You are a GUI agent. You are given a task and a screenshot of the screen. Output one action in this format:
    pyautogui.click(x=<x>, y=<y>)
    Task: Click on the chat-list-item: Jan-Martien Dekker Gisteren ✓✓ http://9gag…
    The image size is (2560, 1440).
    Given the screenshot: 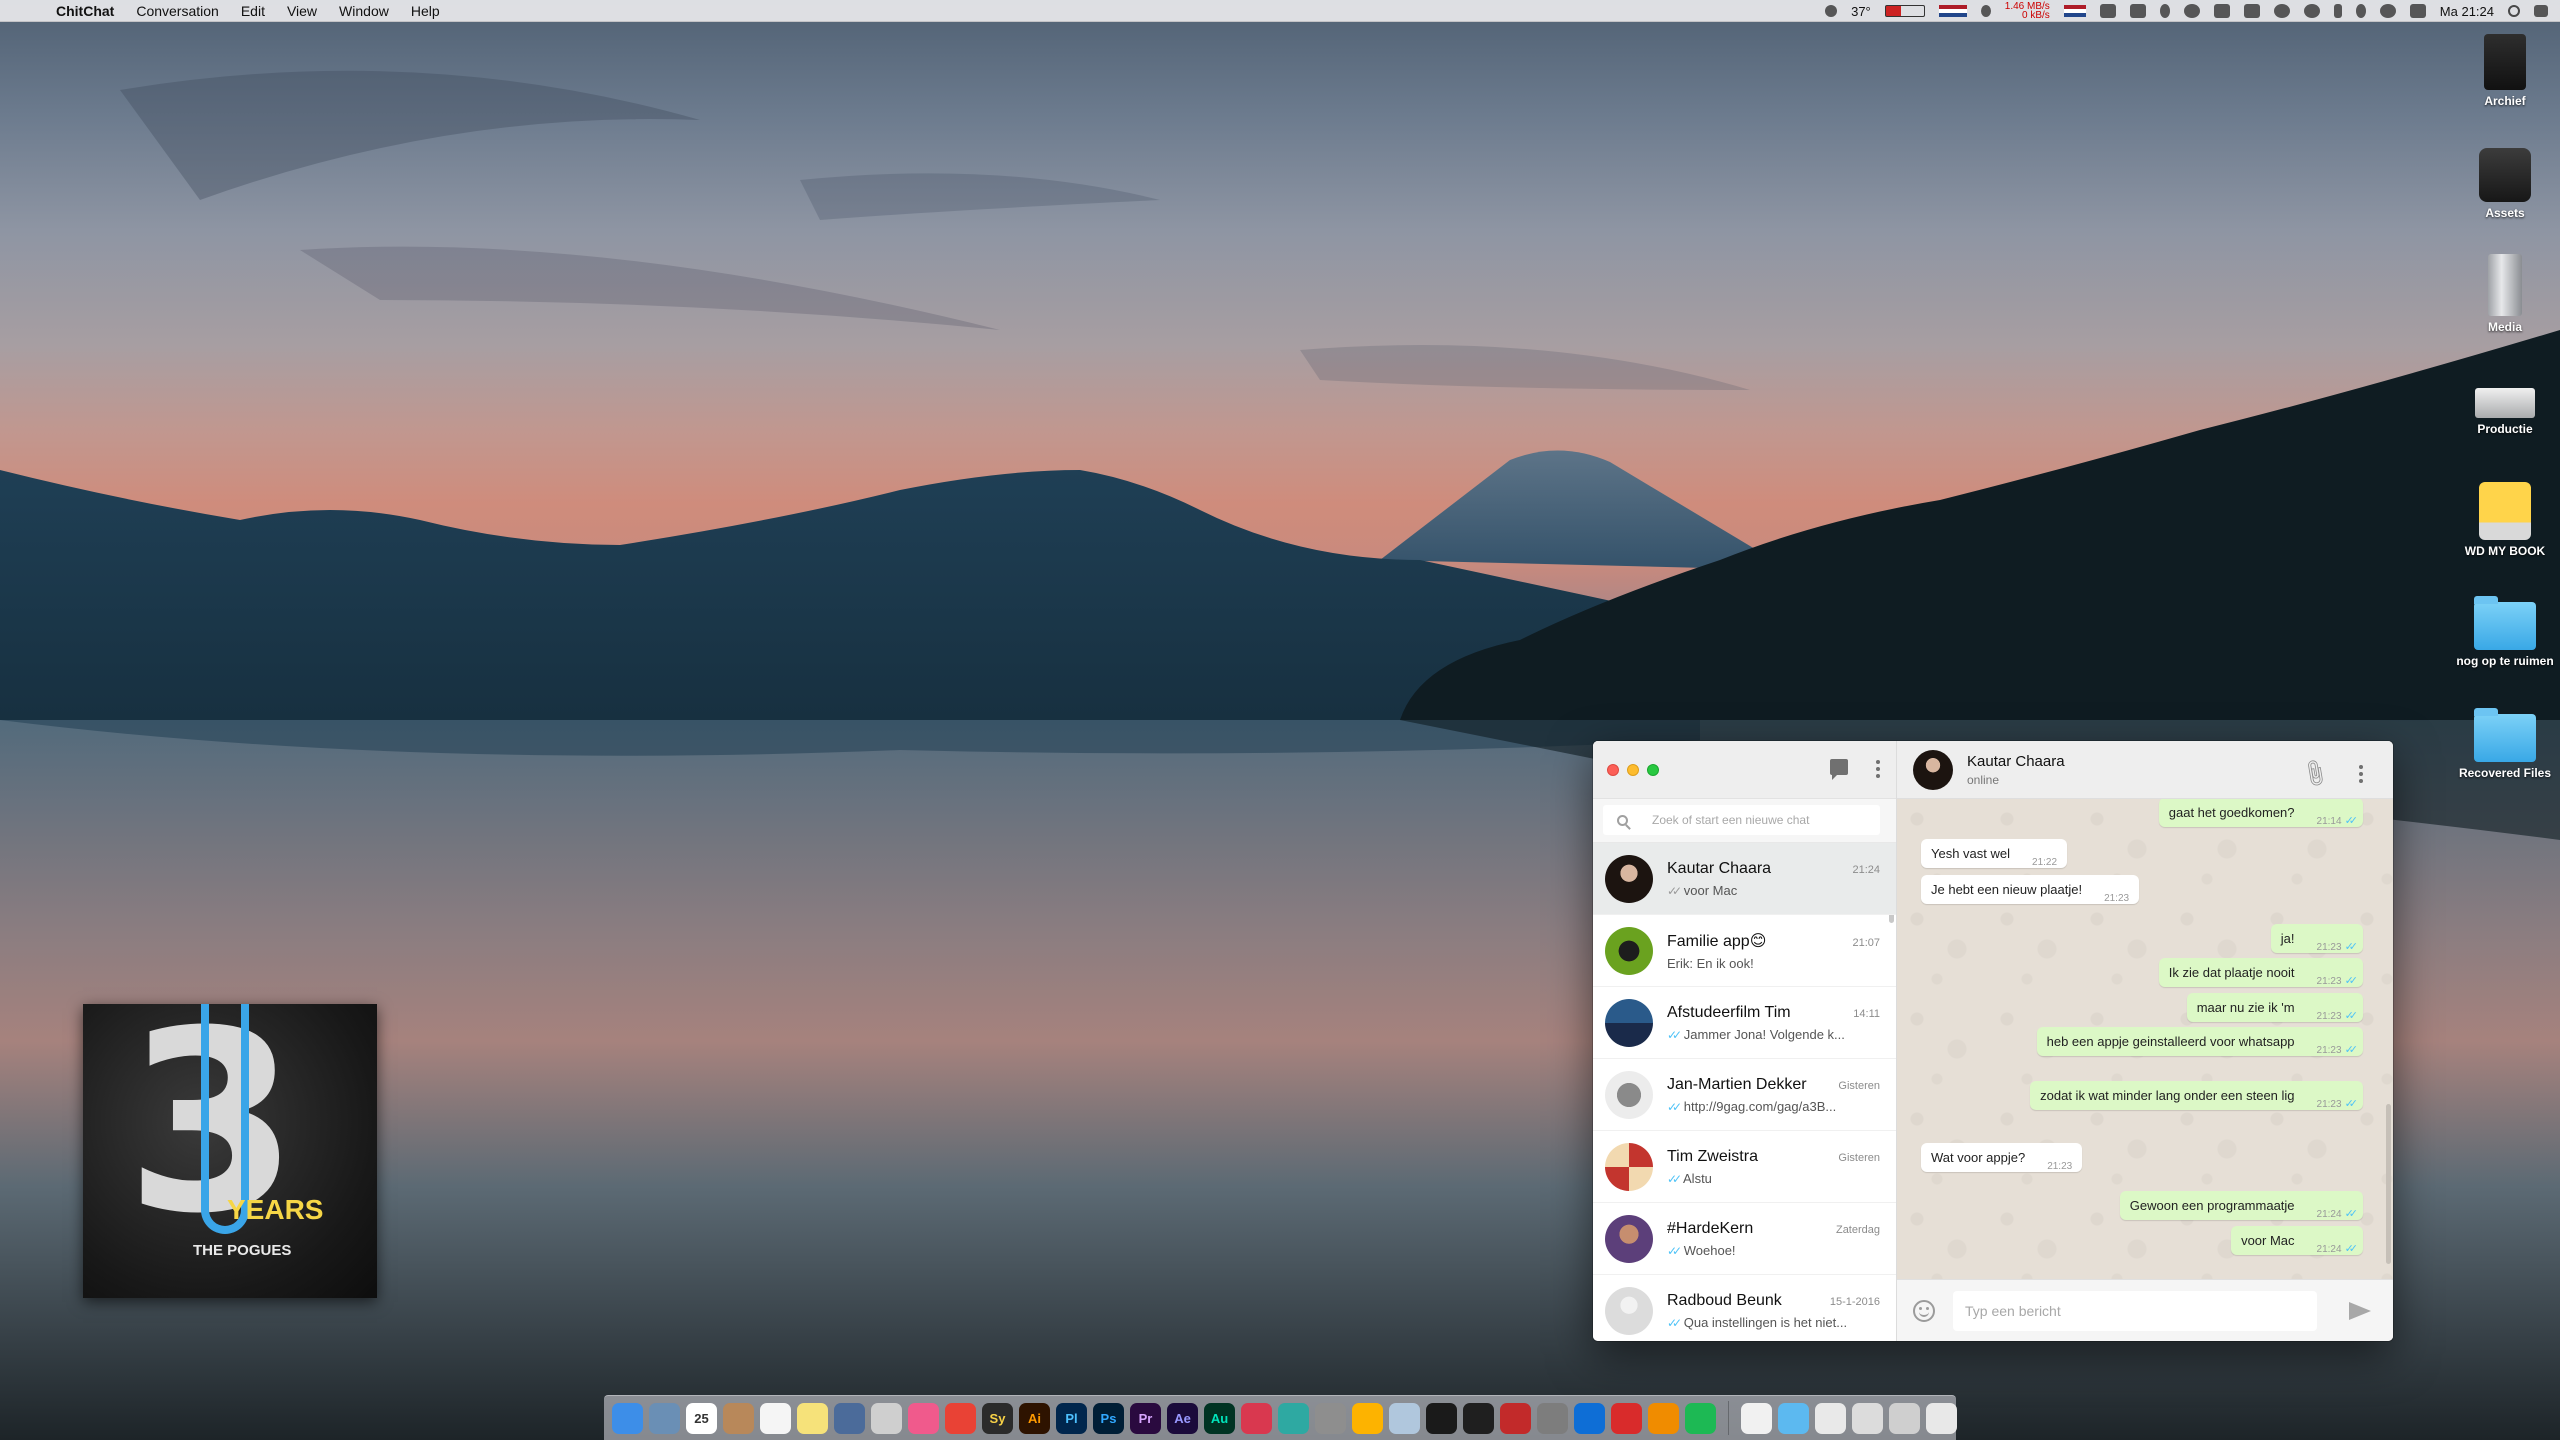 What is the action you would take?
    pyautogui.click(x=1744, y=1095)
    